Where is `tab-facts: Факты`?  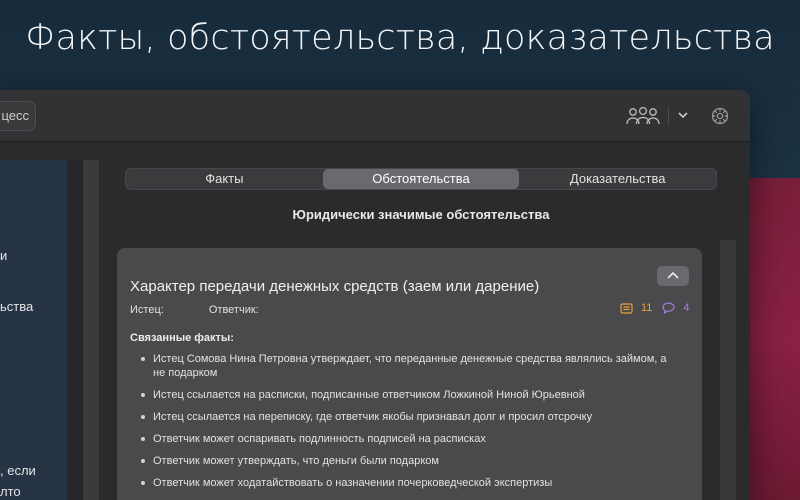 tab-facts: Факты is located at coordinates (224, 179).